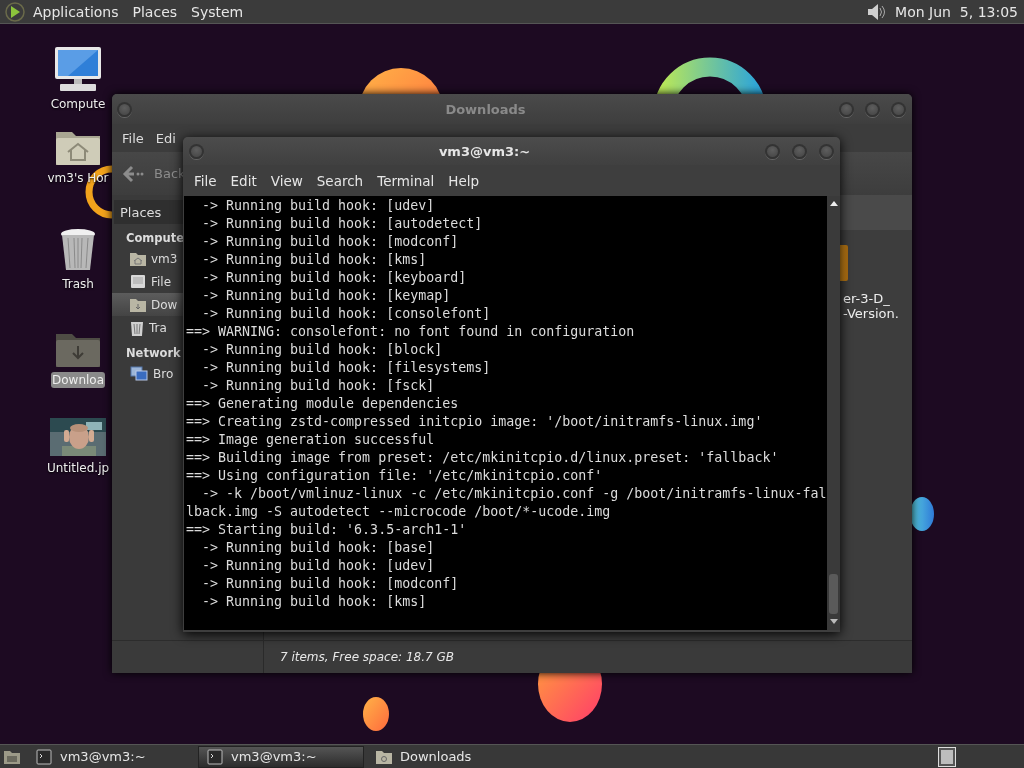 This screenshot has height=768, width=1024. What do you see at coordinates (78, 104) in the screenshot?
I see `desktop-icon-label: Compute` at bounding box center [78, 104].